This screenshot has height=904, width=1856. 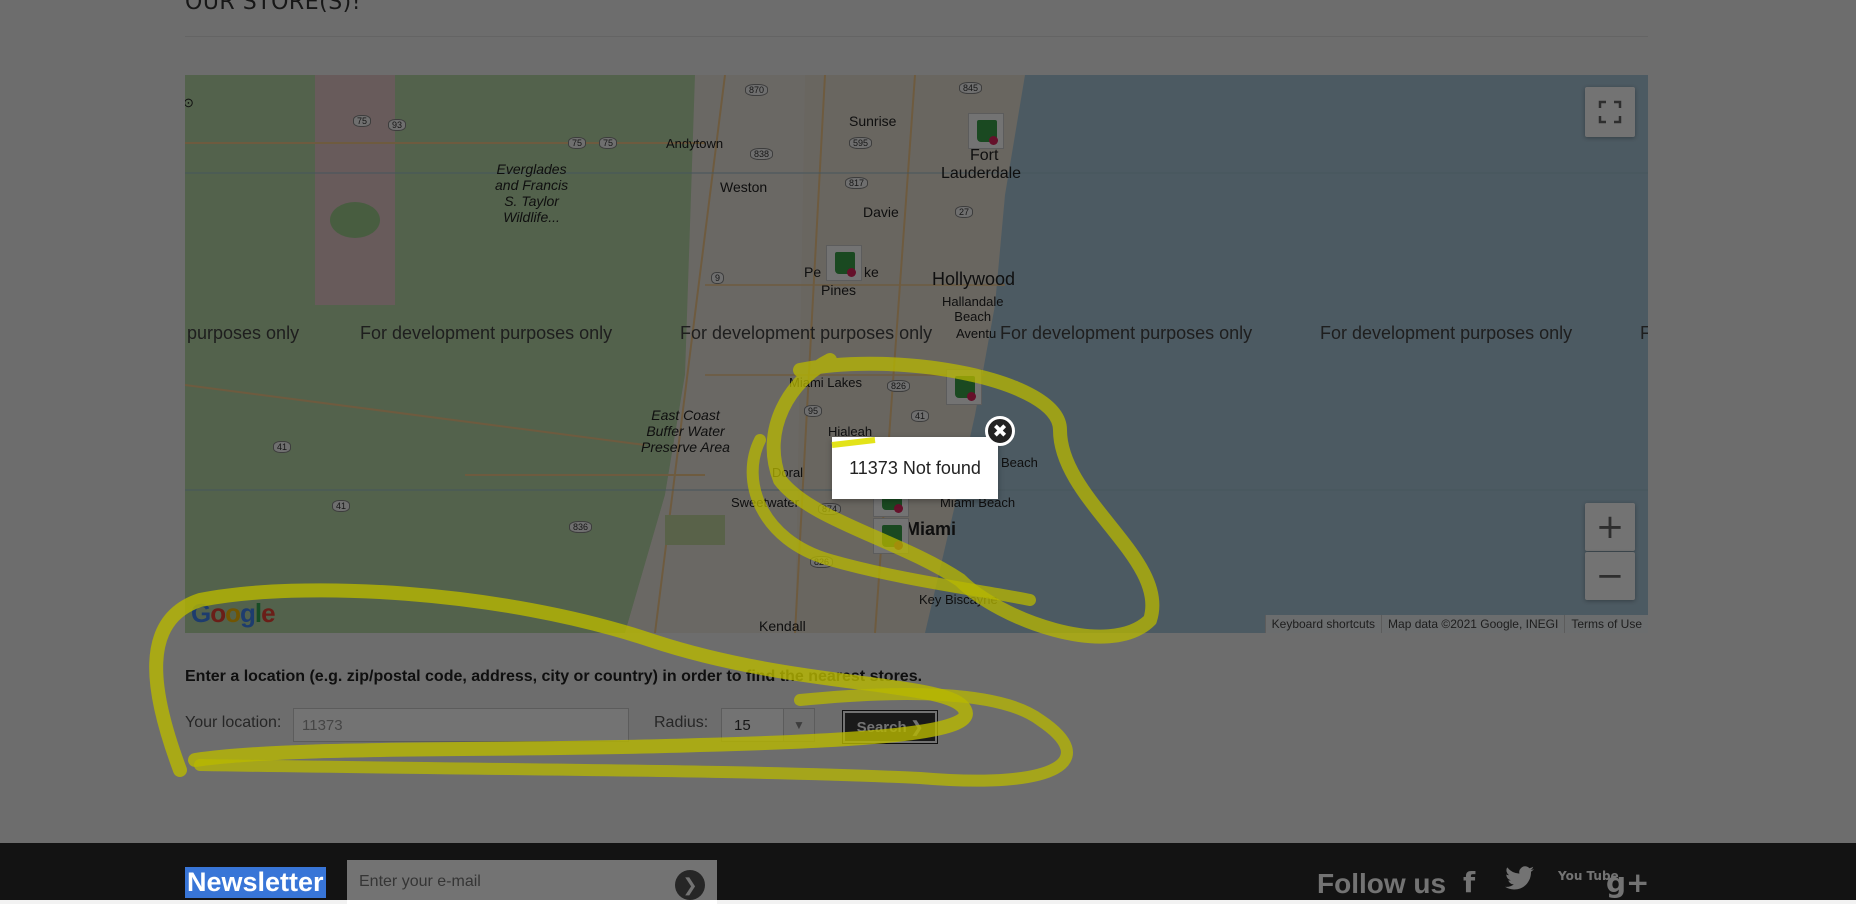 I want to click on map-shield: 95, so click(x=813, y=411).